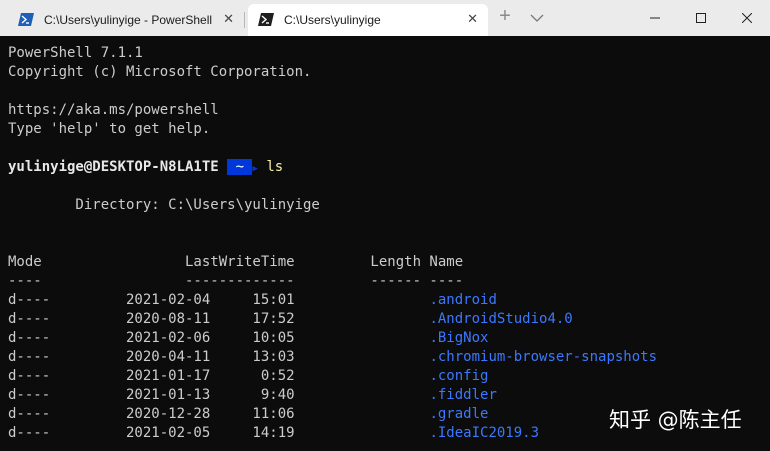  What do you see at coordinates (459, 414) in the screenshot?
I see `directory-name: .gradle` at bounding box center [459, 414].